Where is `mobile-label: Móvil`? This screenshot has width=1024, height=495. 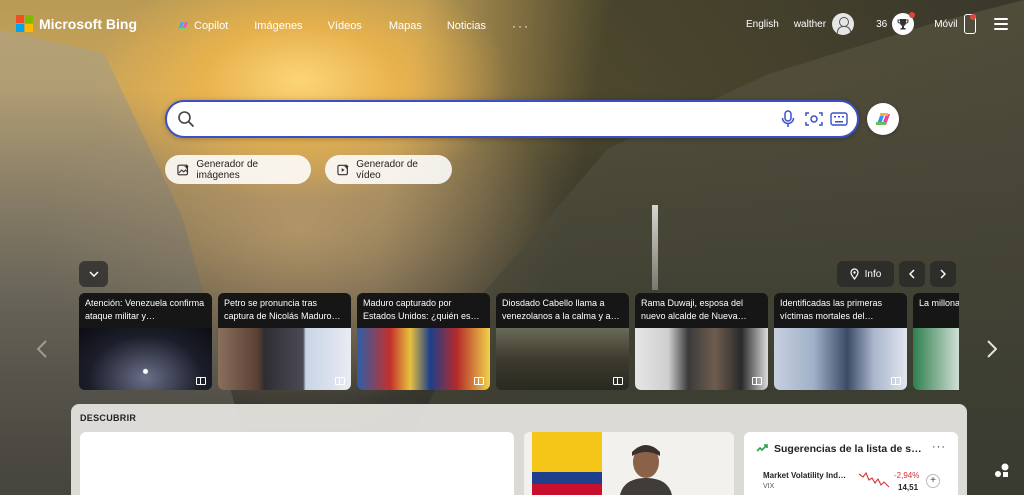 mobile-label: Móvil is located at coordinates (945, 24).